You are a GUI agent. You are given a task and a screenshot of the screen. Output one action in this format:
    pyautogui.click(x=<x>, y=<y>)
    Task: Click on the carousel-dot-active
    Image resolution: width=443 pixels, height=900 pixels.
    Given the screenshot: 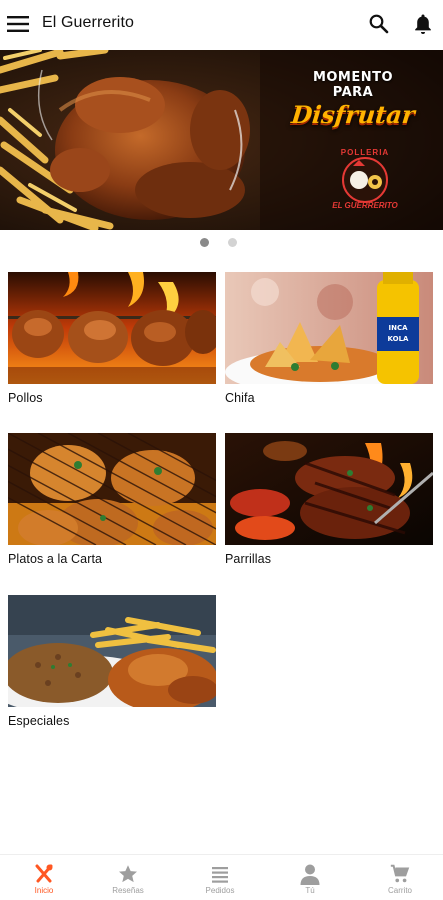 What is the action you would take?
    pyautogui.click(x=204, y=242)
    